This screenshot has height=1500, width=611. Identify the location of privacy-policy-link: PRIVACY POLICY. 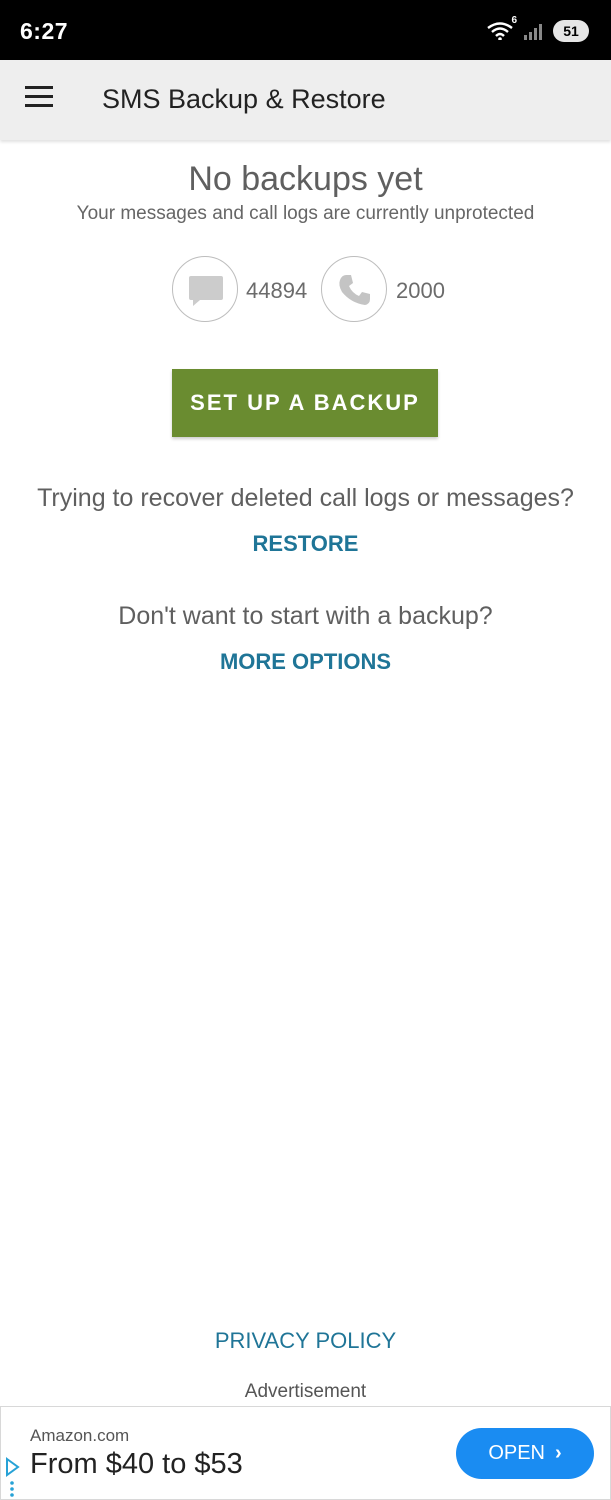
(305, 1341).